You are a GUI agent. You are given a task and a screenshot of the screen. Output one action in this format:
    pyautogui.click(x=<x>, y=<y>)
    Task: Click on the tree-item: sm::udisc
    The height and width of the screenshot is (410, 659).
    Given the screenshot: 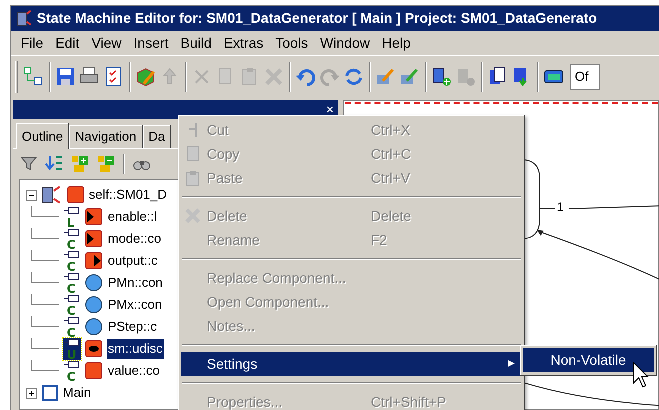 What is the action you would take?
    pyautogui.click(x=135, y=349)
    